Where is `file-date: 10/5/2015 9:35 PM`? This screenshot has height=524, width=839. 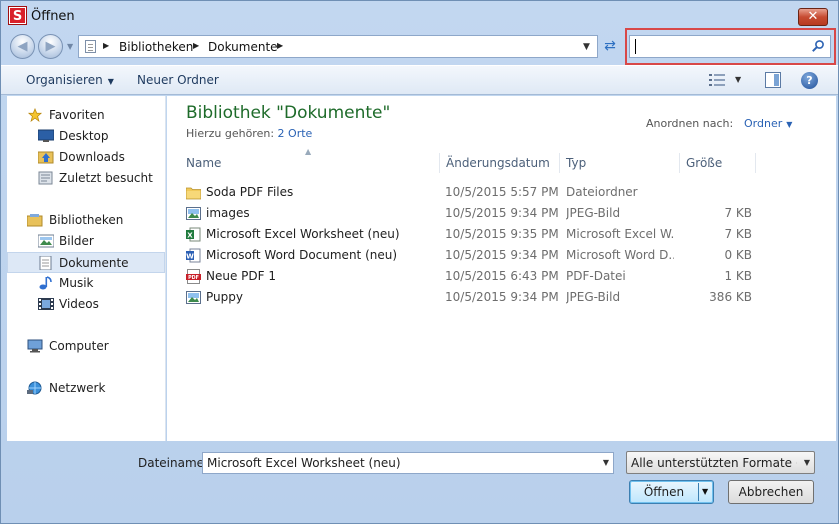 file-date: 10/5/2015 9:35 PM is located at coordinates (502, 234).